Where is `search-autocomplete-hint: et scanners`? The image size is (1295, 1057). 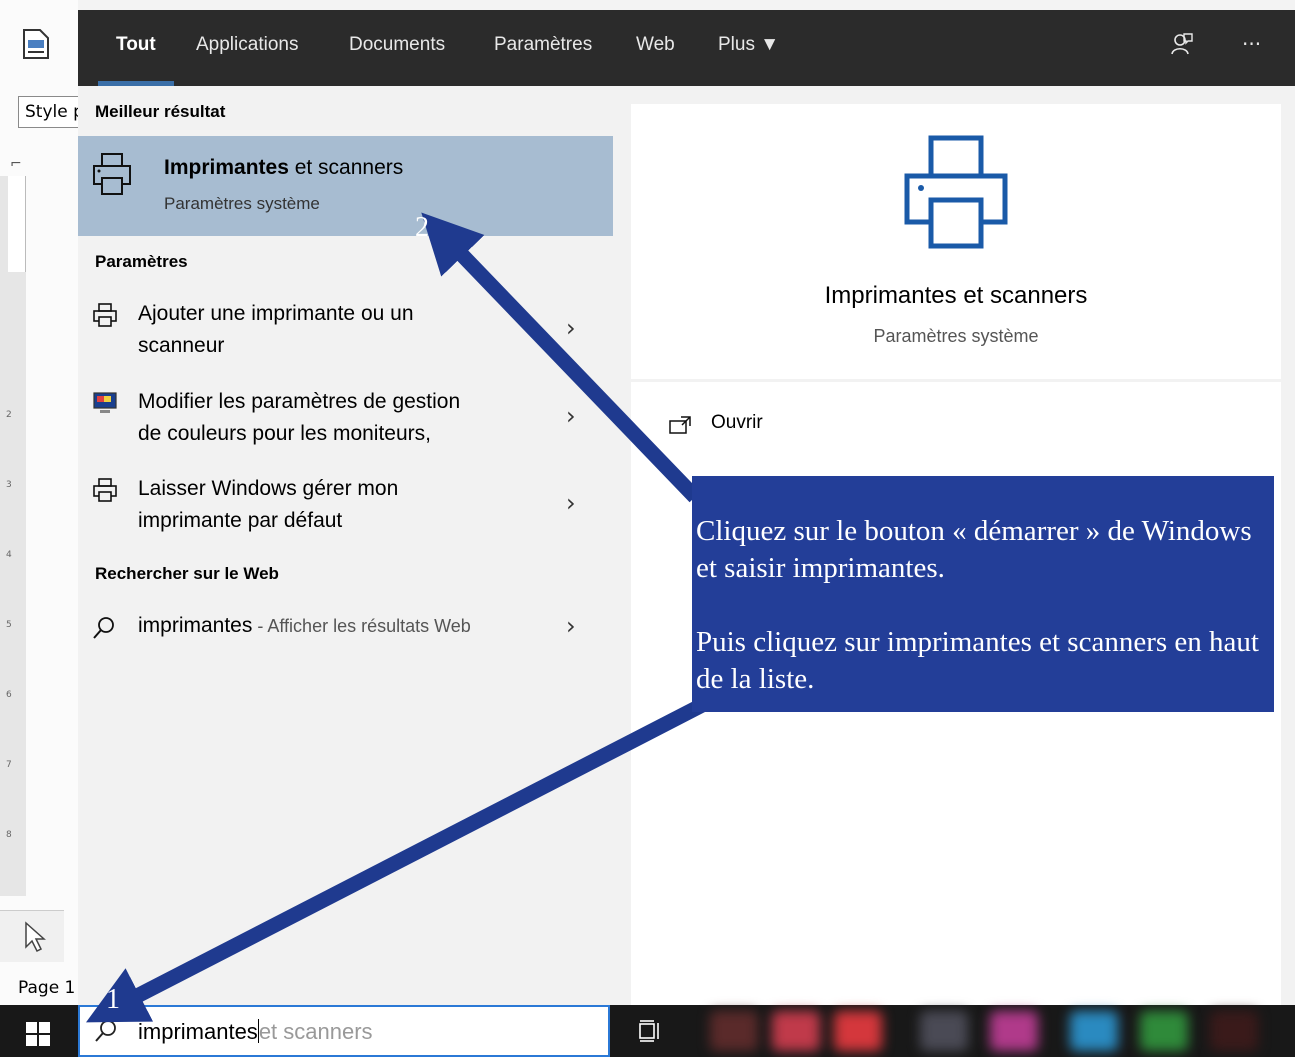
search-autocomplete-hint: et scanners is located at coordinates (315, 1031).